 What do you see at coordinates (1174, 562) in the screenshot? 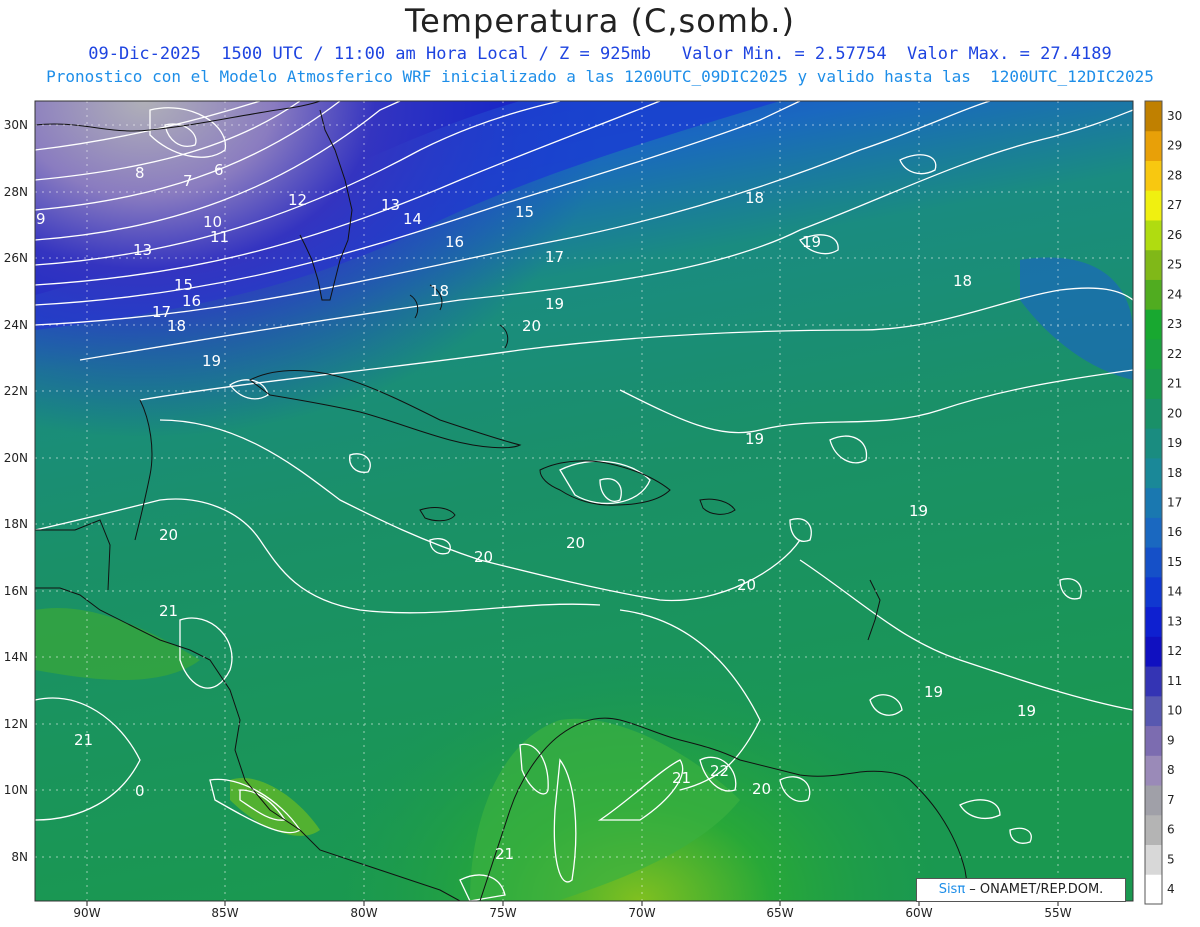
I see `colorbar-tick-label: 15` at bounding box center [1174, 562].